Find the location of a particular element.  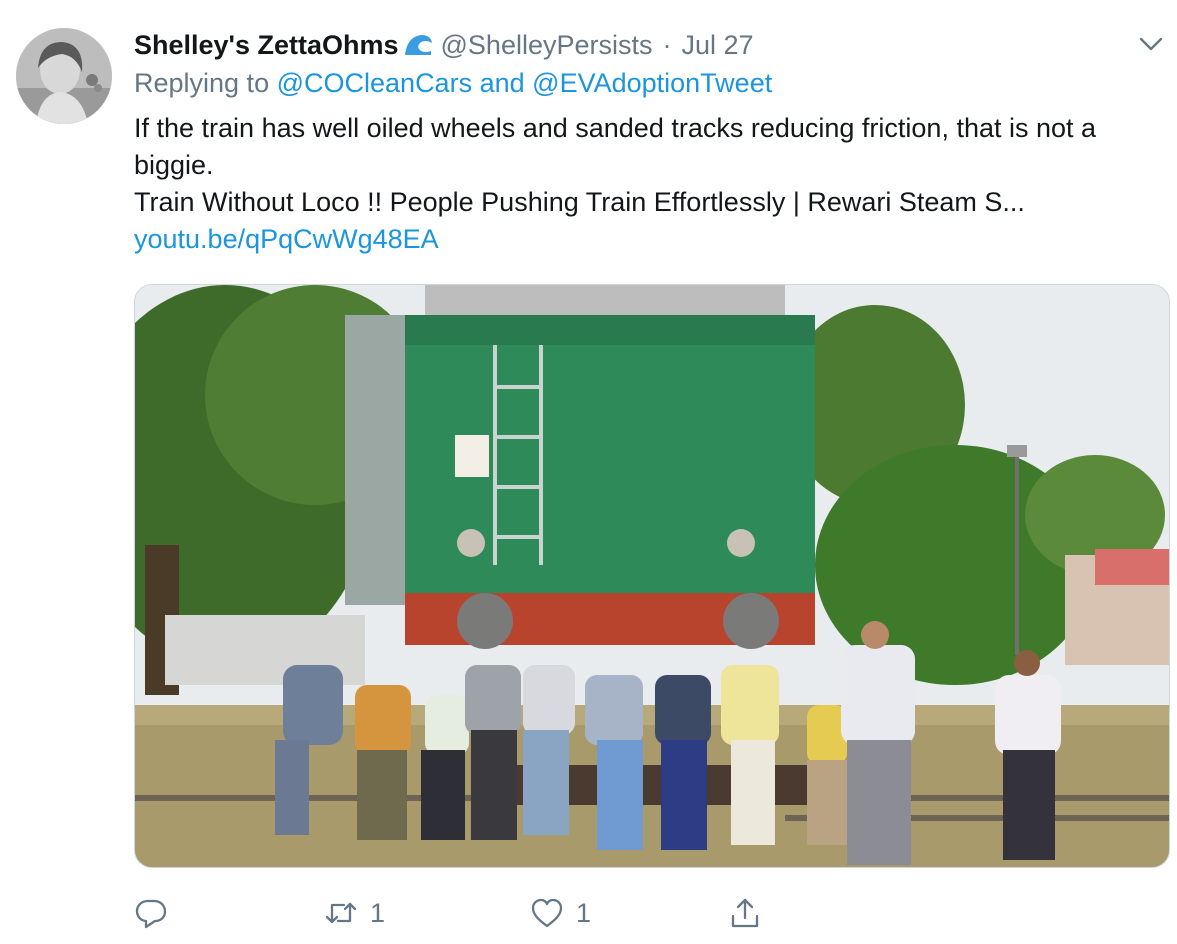

like-button: 1 is located at coordinates (560, 913).